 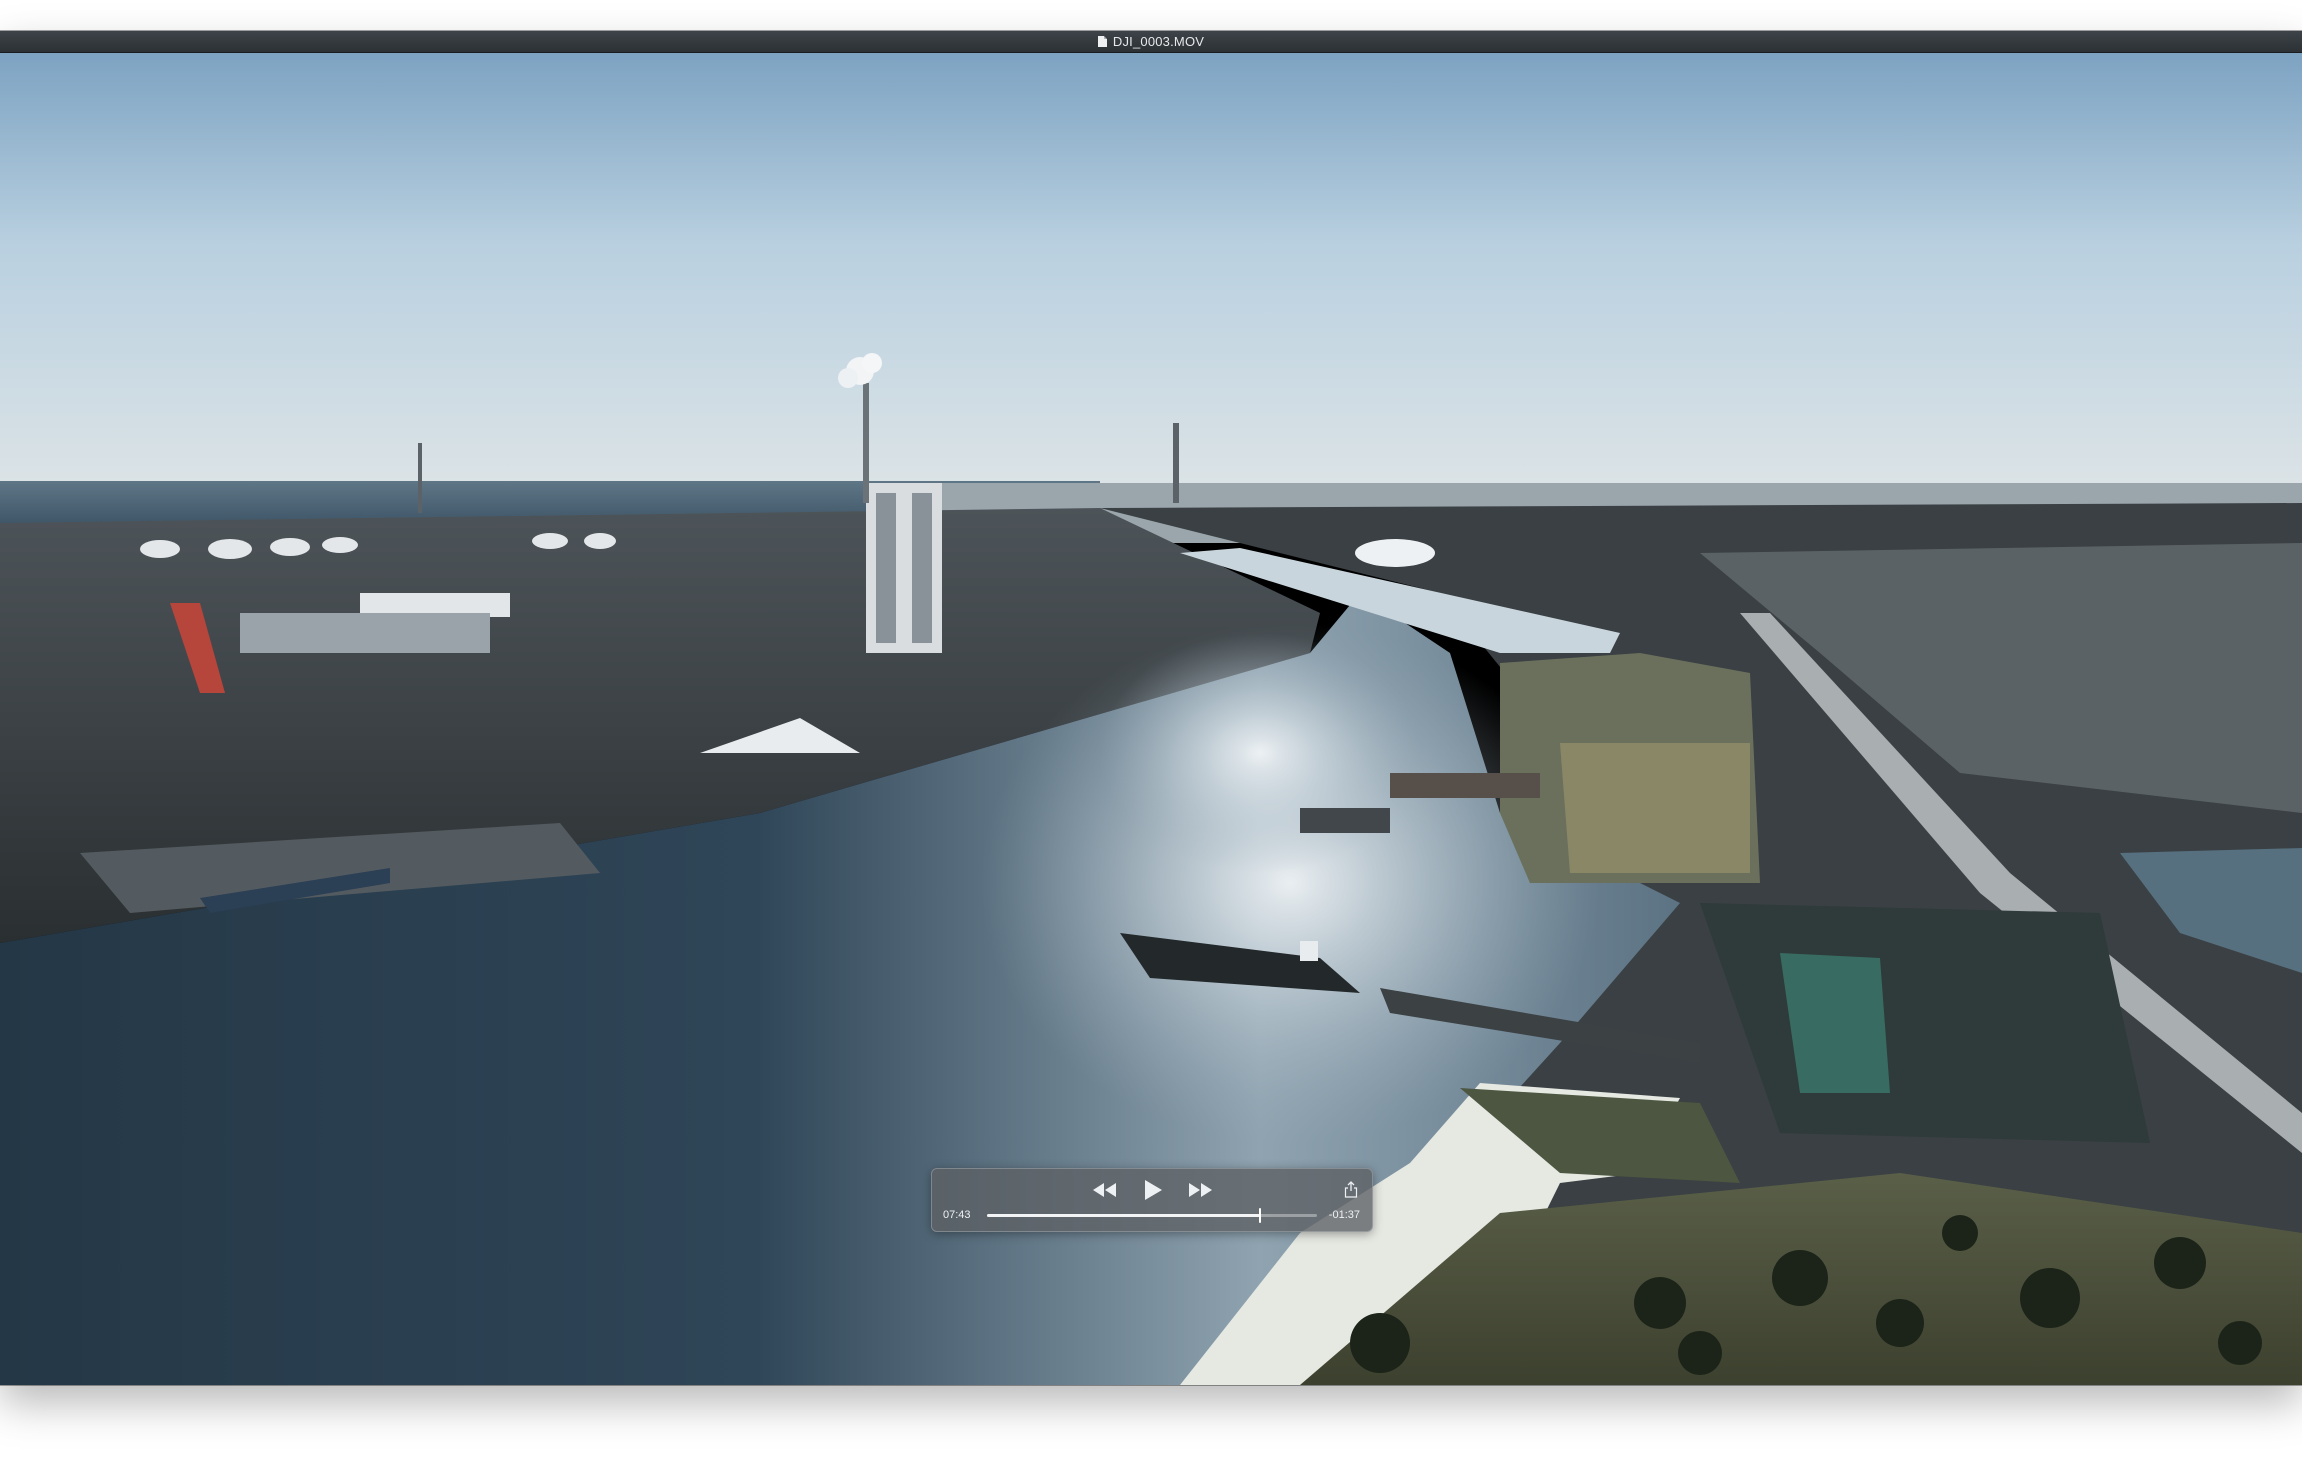 What do you see at coordinates (1259, 1215) in the screenshot?
I see `playhead-handle` at bounding box center [1259, 1215].